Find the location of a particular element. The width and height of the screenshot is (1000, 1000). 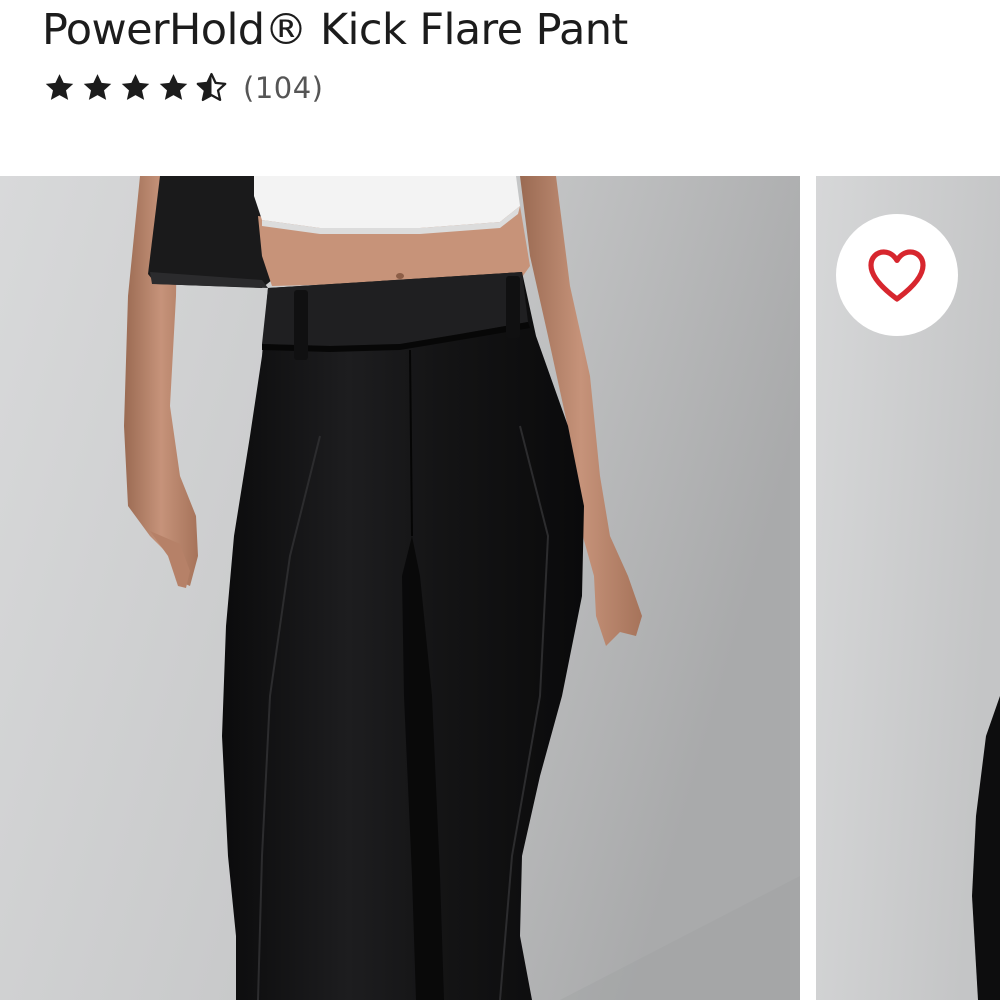

rating-stars is located at coordinates (135, 88).